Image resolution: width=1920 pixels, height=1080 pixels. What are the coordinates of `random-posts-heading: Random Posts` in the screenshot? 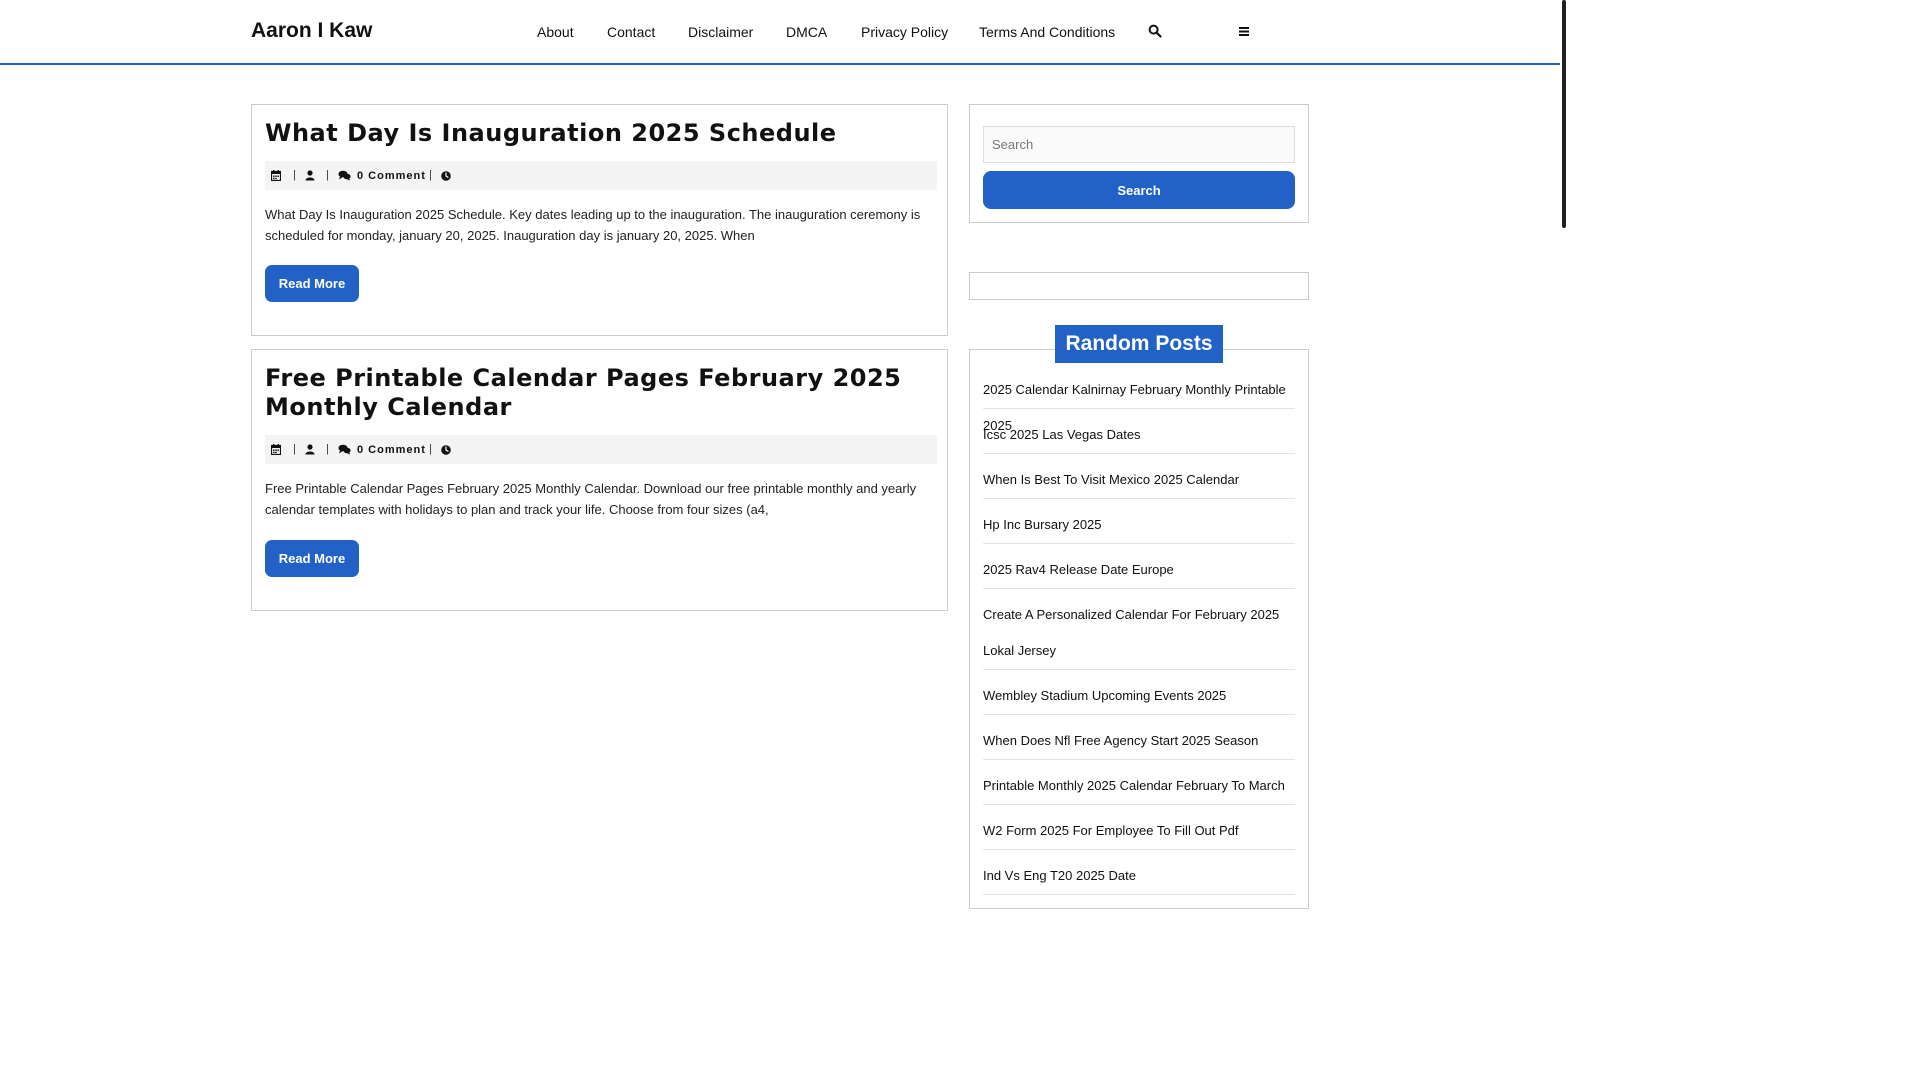 It's located at (1139, 344).